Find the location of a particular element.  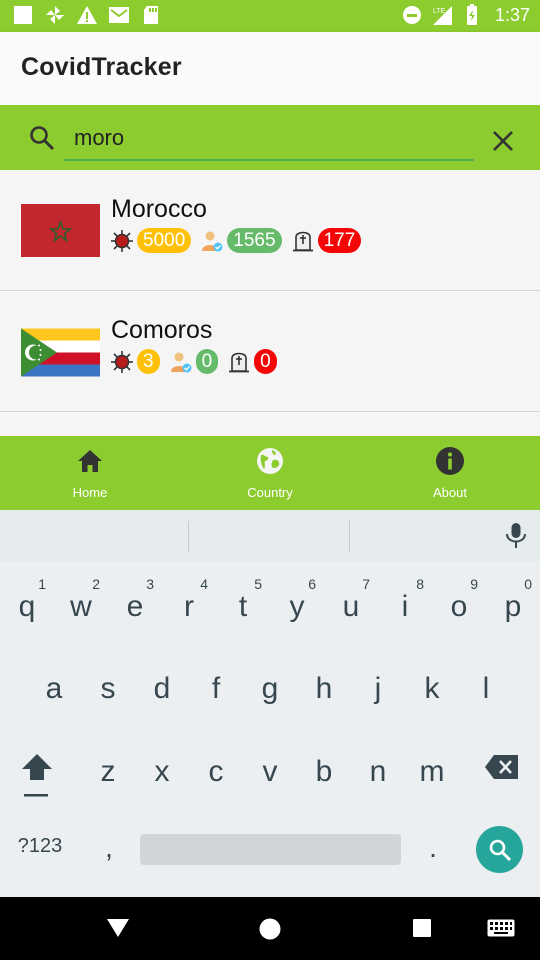

network-type-label: LTE is located at coordinates (439, 11).